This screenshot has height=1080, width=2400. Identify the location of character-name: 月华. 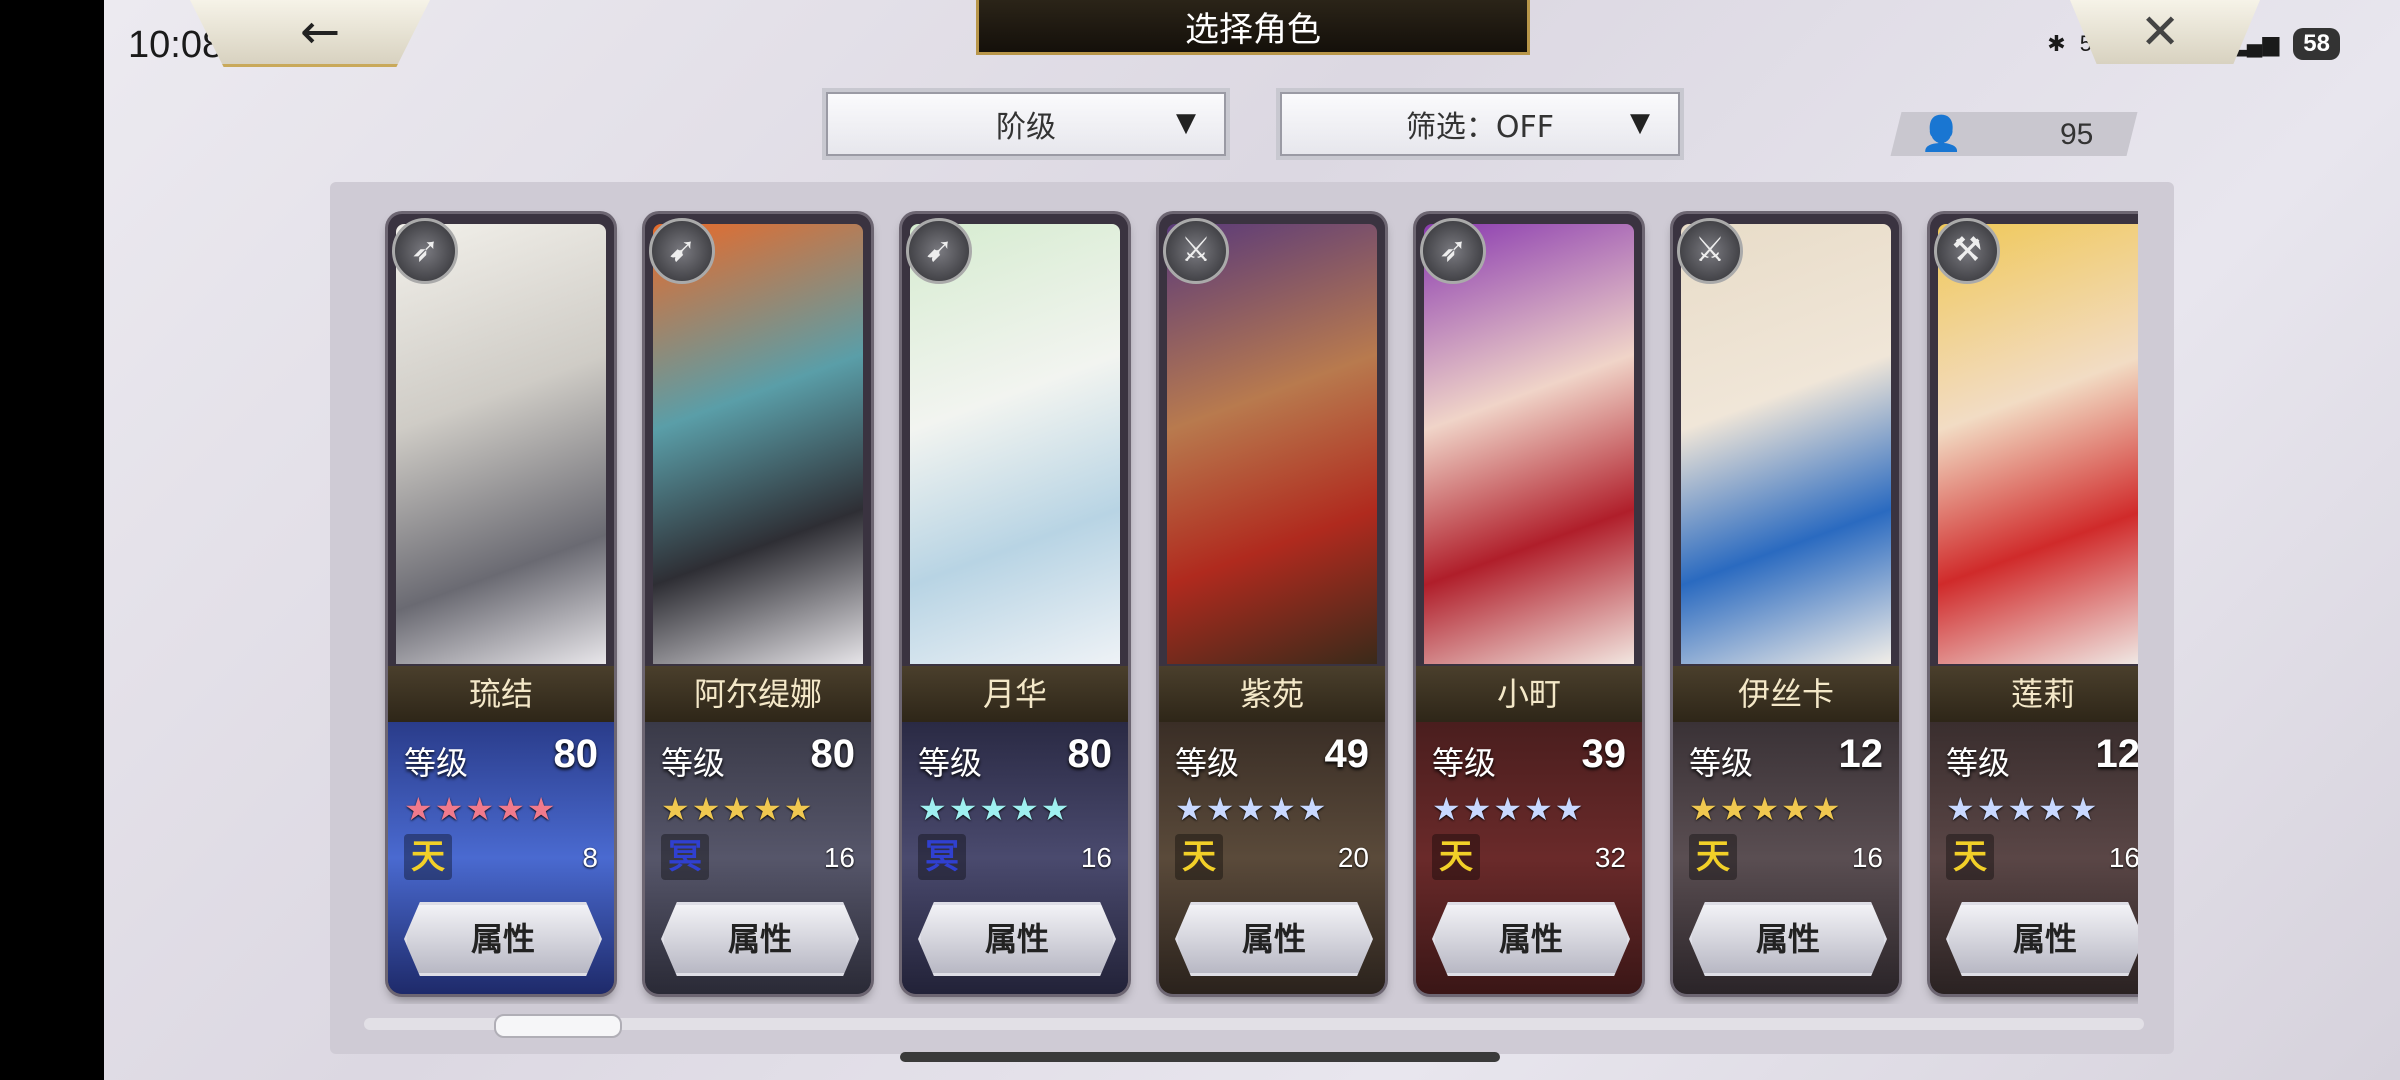
(1015, 694).